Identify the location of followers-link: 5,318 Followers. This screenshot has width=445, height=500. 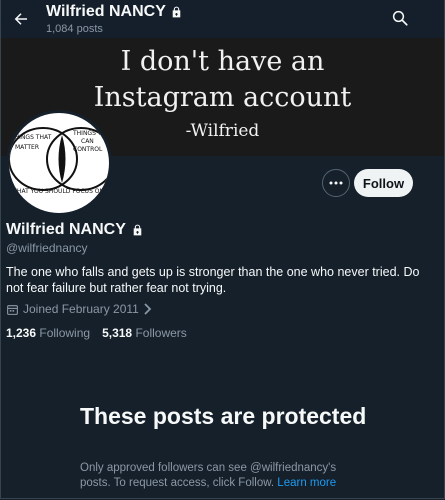
(144, 333).